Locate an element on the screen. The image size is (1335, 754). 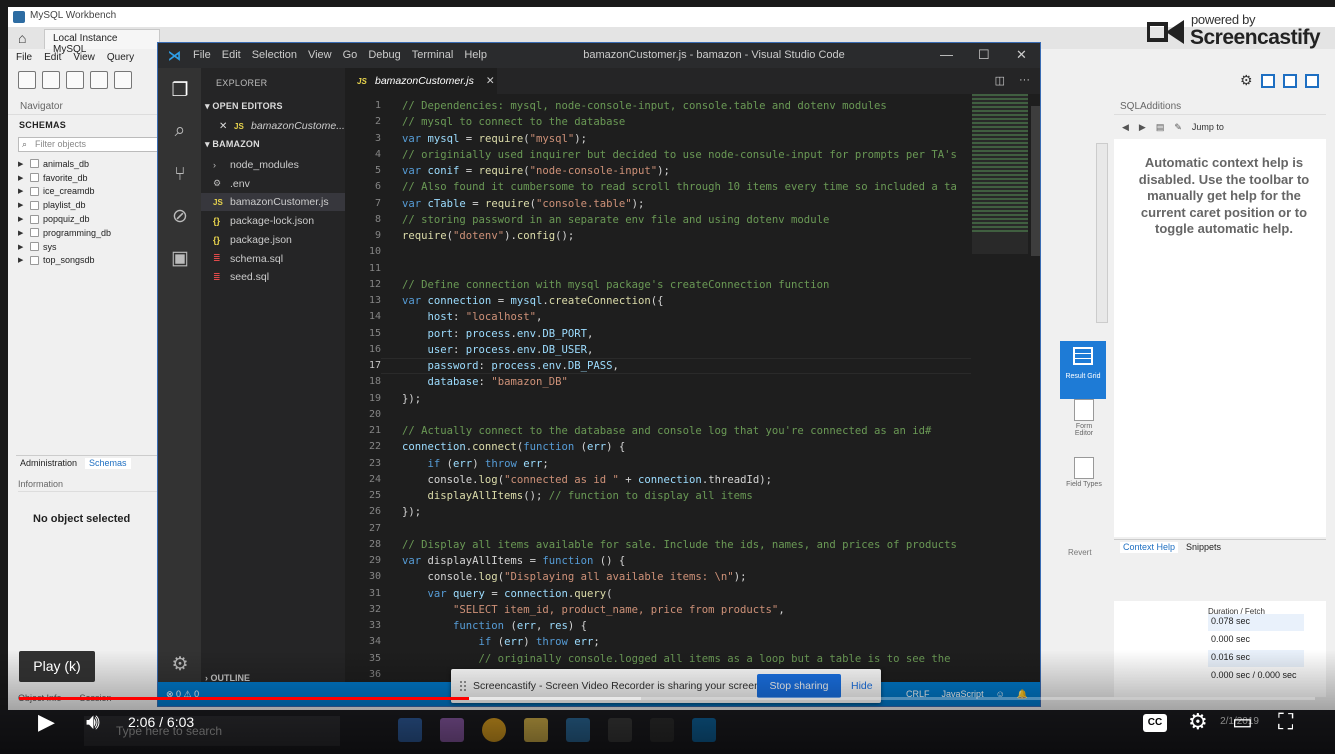
code-line: if (err) throw err; is located at coordinates (687, 642).